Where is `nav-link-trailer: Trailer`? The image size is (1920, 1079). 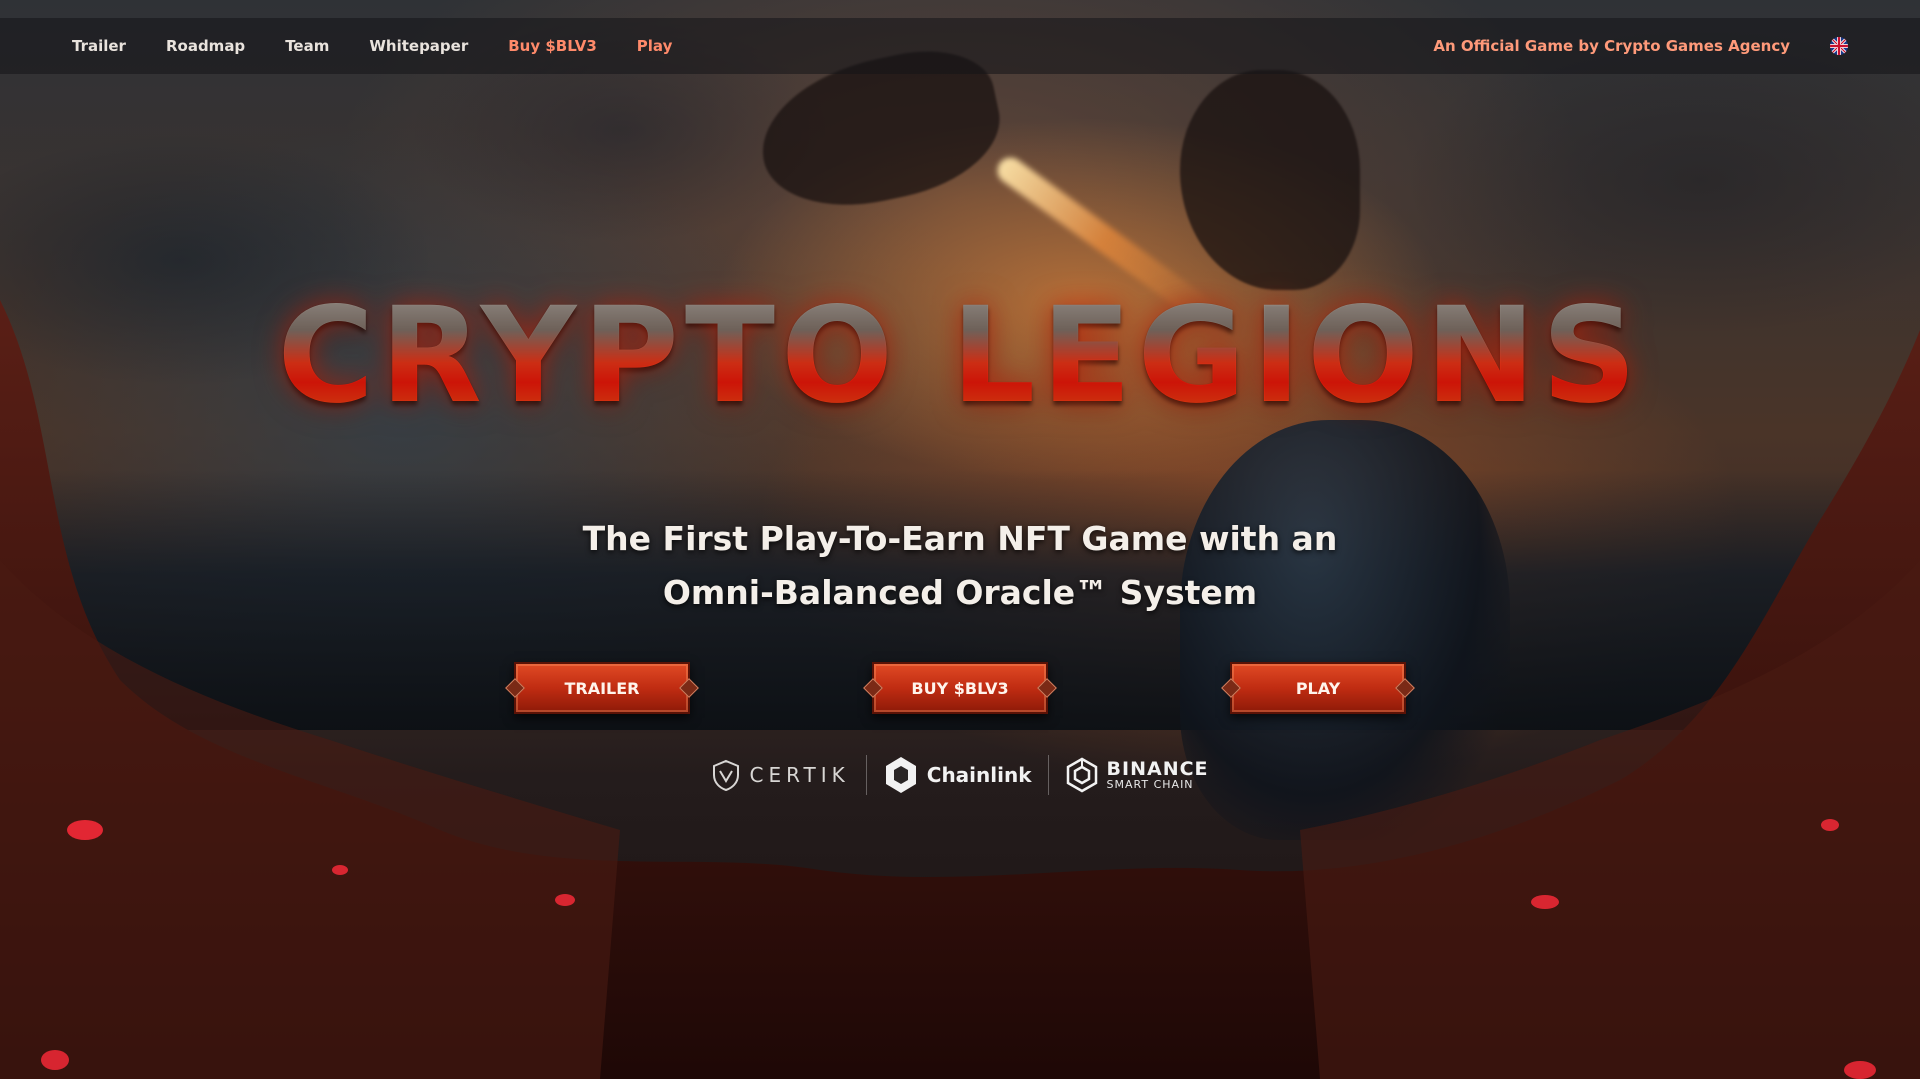 nav-link-trailer: Trailer is located at coordinates (99, 46).